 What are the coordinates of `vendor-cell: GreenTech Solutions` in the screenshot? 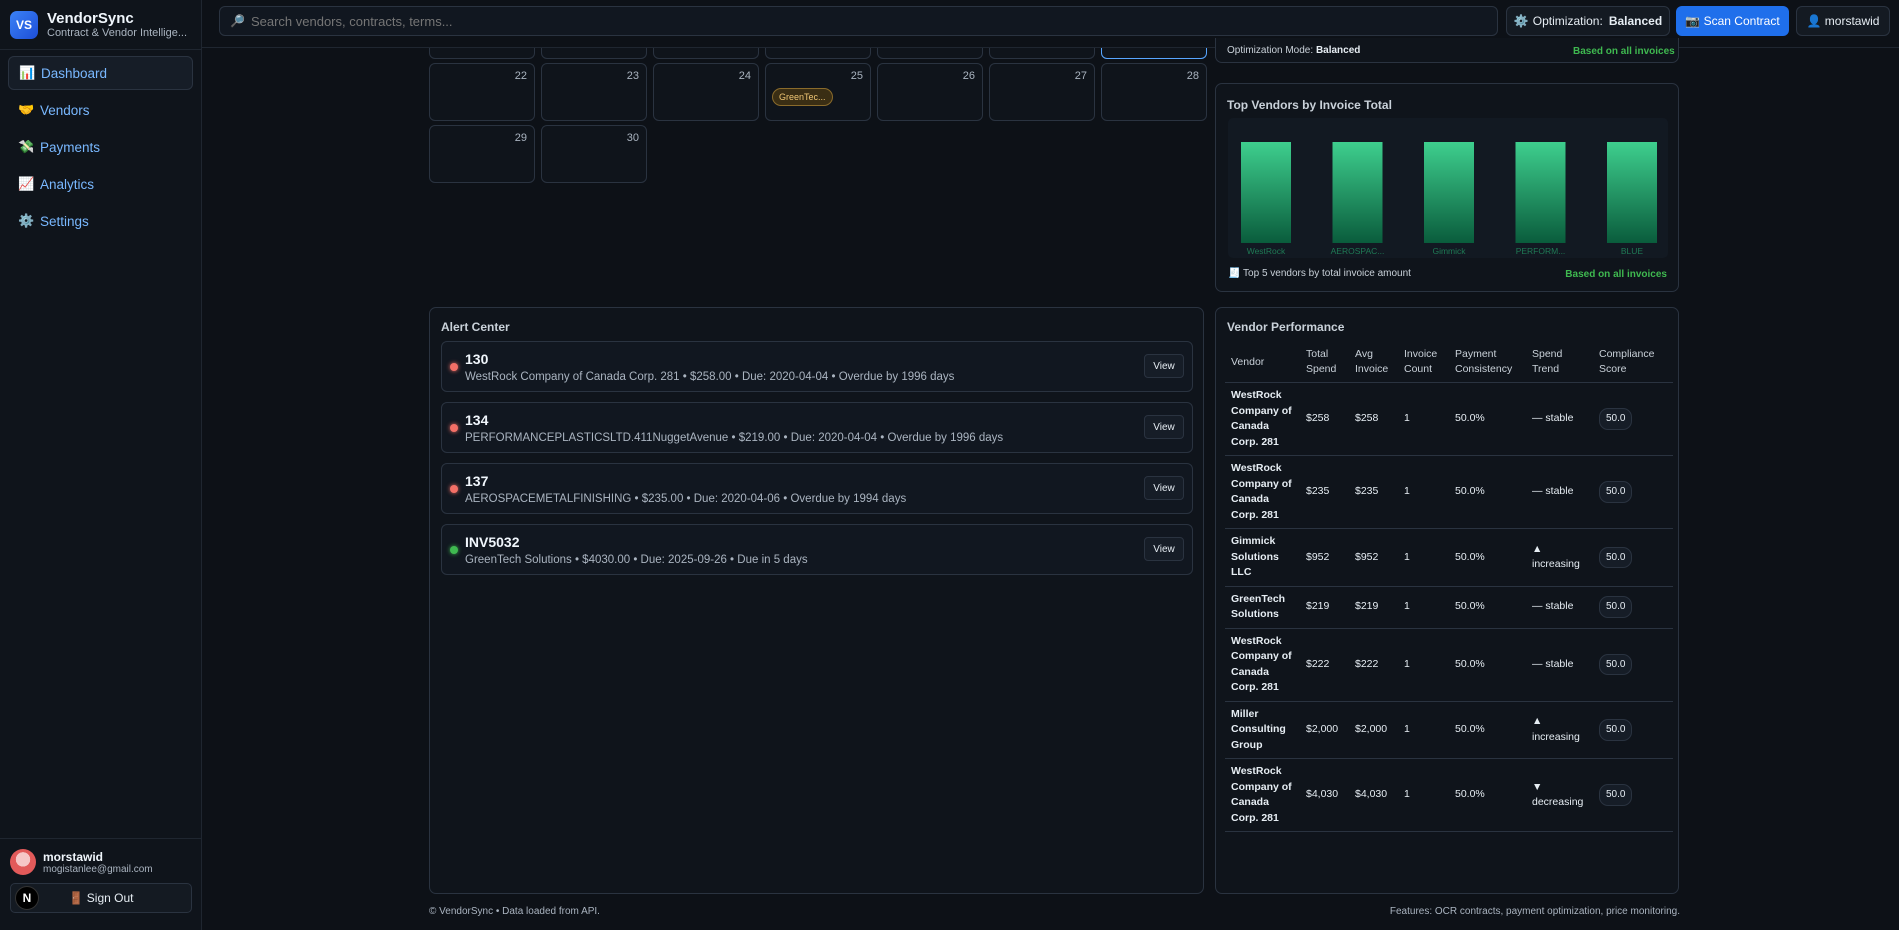 It's located at (1262, 607).